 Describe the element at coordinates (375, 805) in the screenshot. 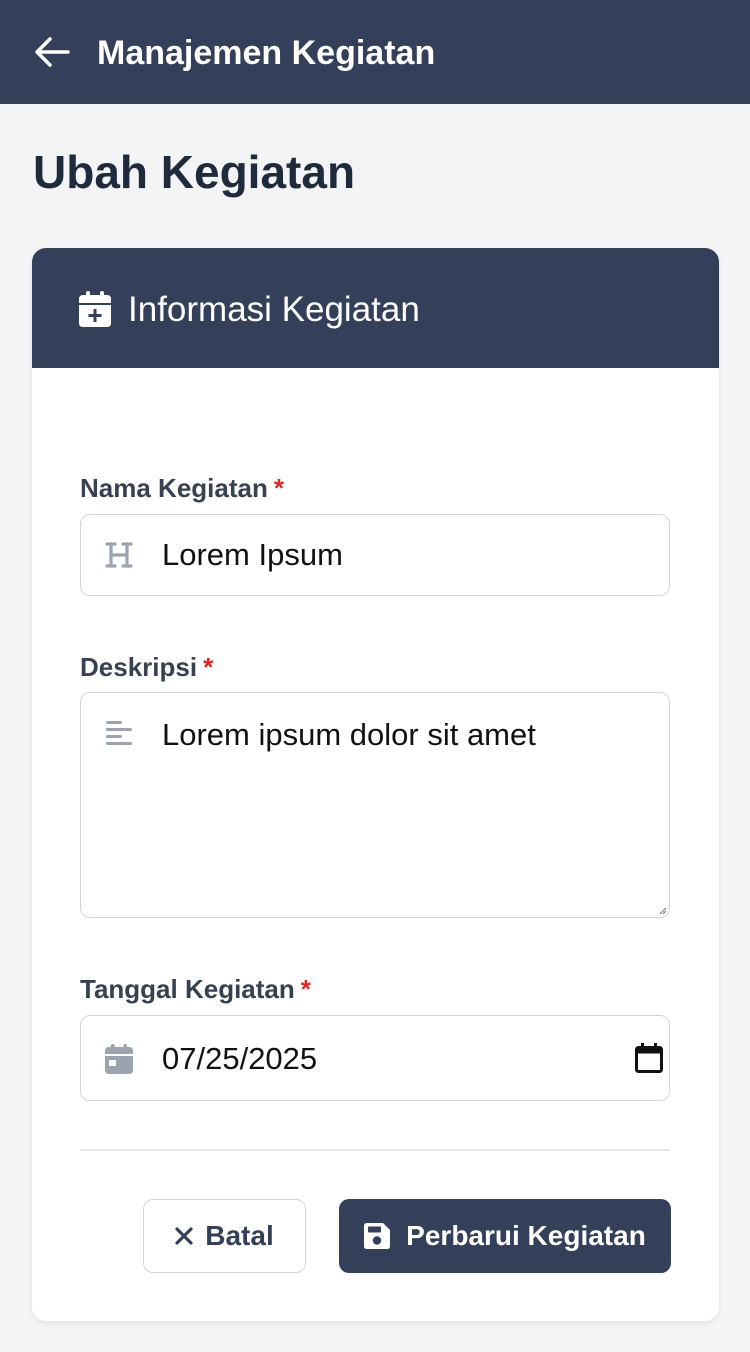

I see `description-textarea: Lorem ipsum dolor sit amet` at that location.